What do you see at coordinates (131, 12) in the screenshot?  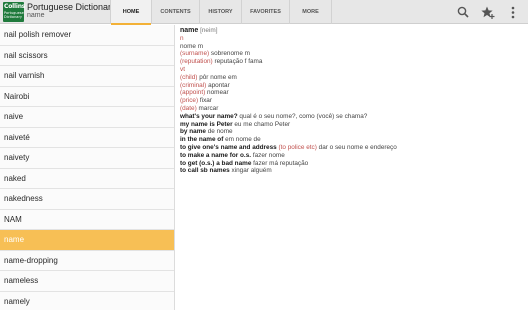 I see `tab-home: HOME` at bounding box center [131, 12].